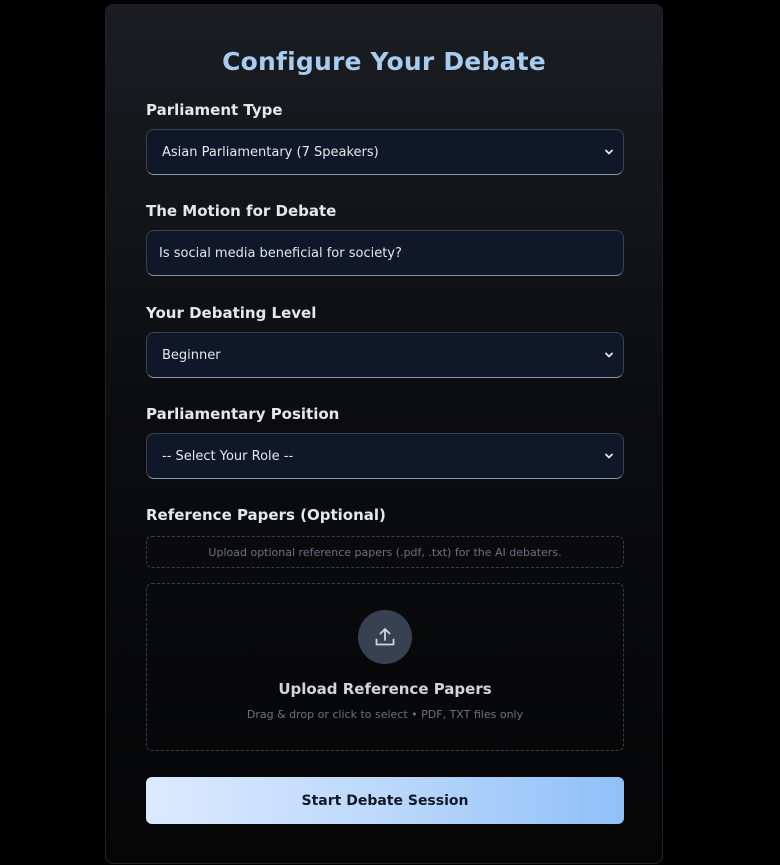 The image size is (780, 865). Describe the element at coordinates (214, 110) in the screenshot. I see `parliament-type-label: Parliament Type` at that location.